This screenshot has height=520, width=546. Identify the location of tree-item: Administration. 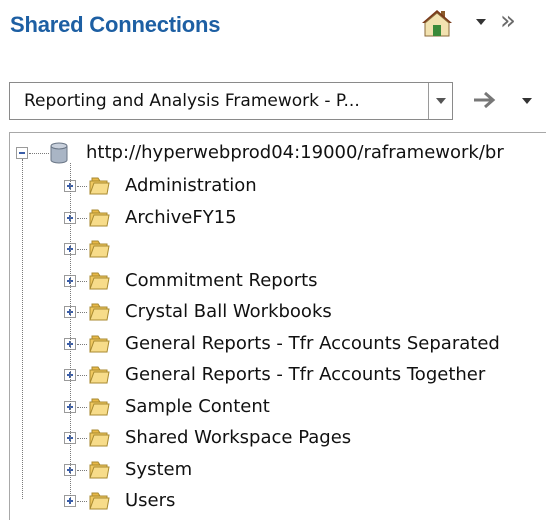
(191, 186).